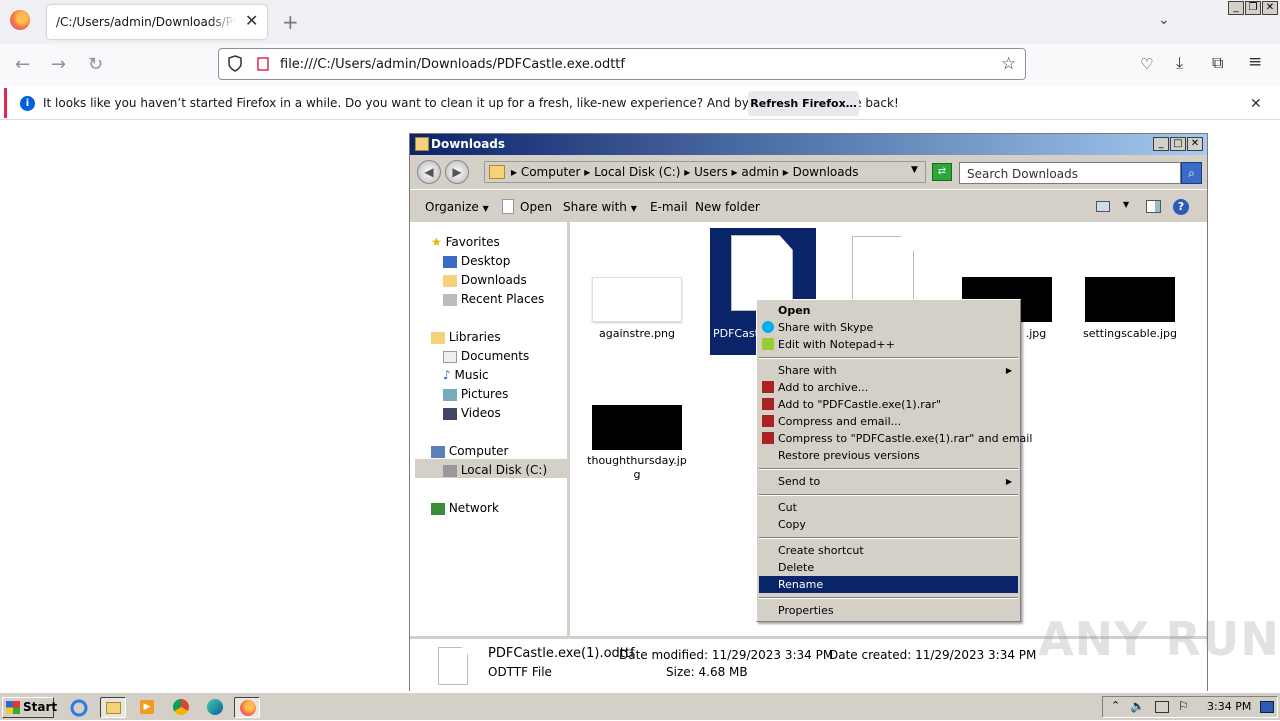 The image size is (1280, 721). I want to click on action-center-flag-icon: ⚐, so click(1183, 706).